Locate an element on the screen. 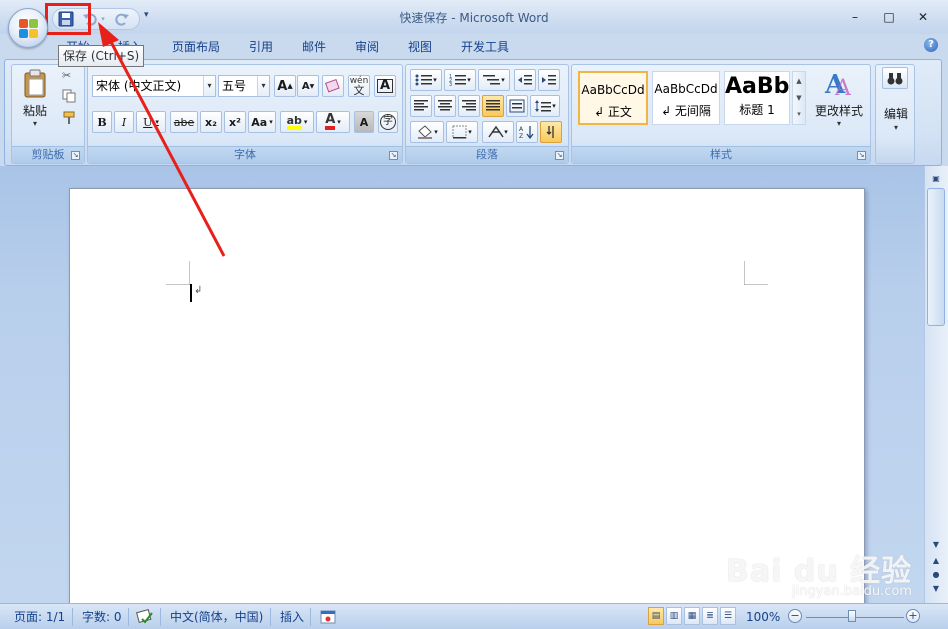 This screenshot has height=629, width=948. font-color-label: A is located at coordinates (330, 121).